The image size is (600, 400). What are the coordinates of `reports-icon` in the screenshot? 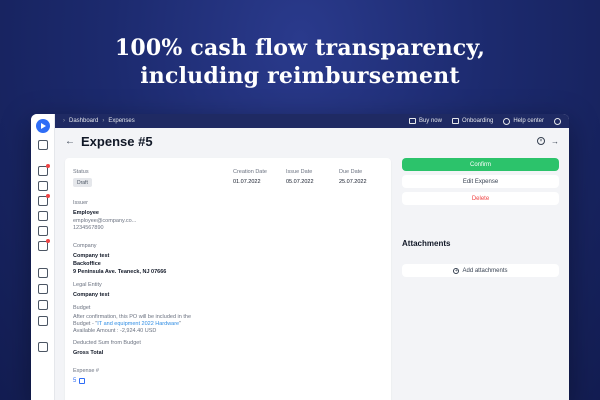 It's located at (43, 273).